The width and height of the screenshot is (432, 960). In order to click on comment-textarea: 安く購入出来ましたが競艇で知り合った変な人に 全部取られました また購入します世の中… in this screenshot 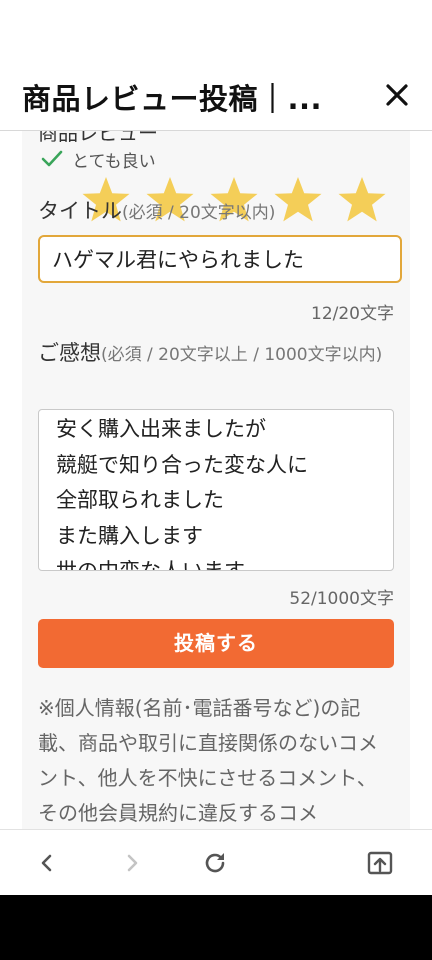, I will do `click(216, 490)`.